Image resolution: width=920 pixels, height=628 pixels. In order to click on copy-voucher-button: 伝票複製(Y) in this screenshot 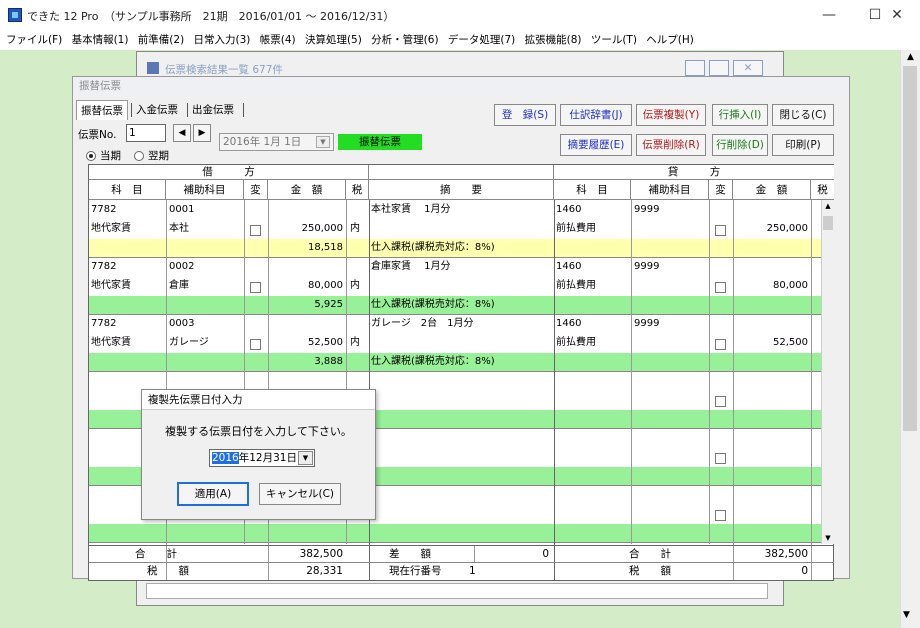, I will do `click(671, 115)`.